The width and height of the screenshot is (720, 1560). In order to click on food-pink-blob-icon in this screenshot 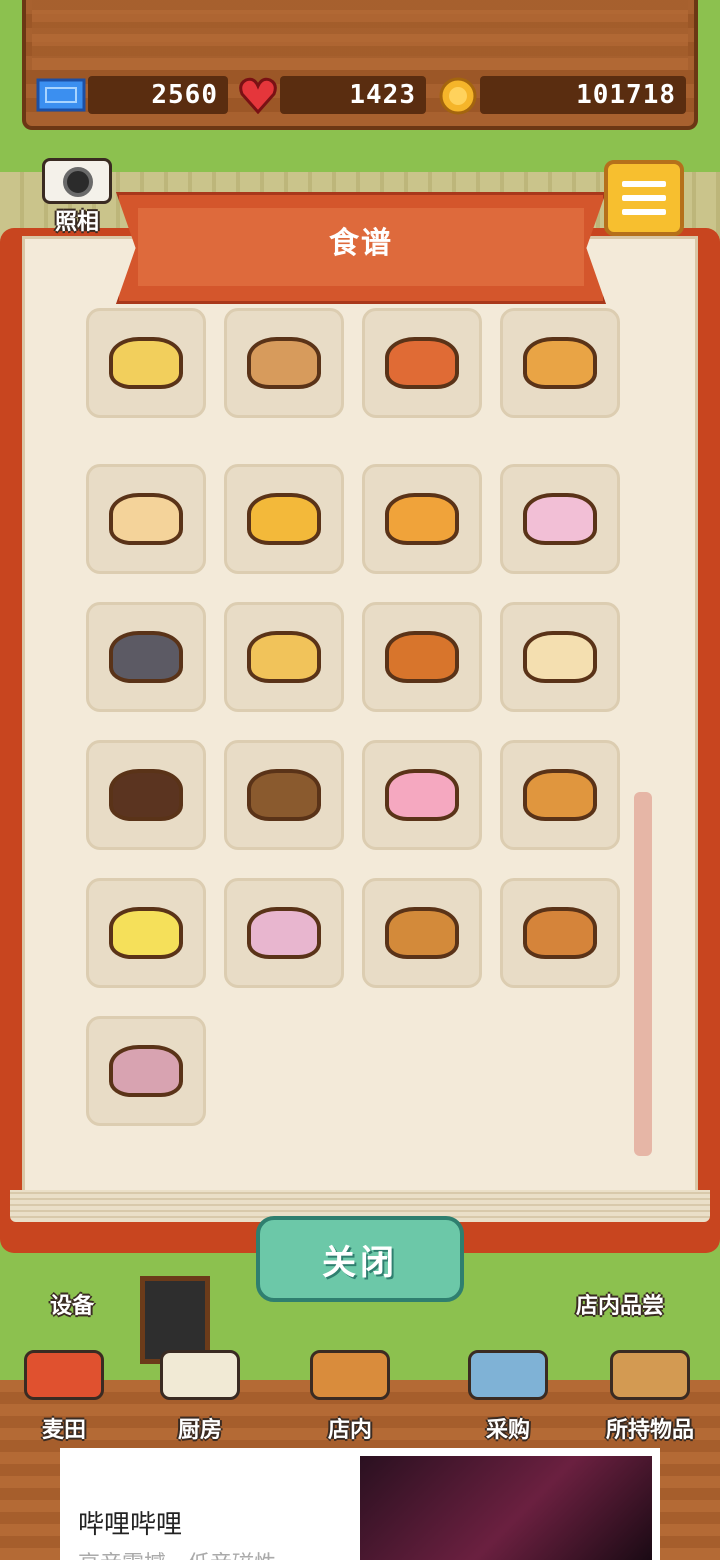, I will do `click(560, 519)`.